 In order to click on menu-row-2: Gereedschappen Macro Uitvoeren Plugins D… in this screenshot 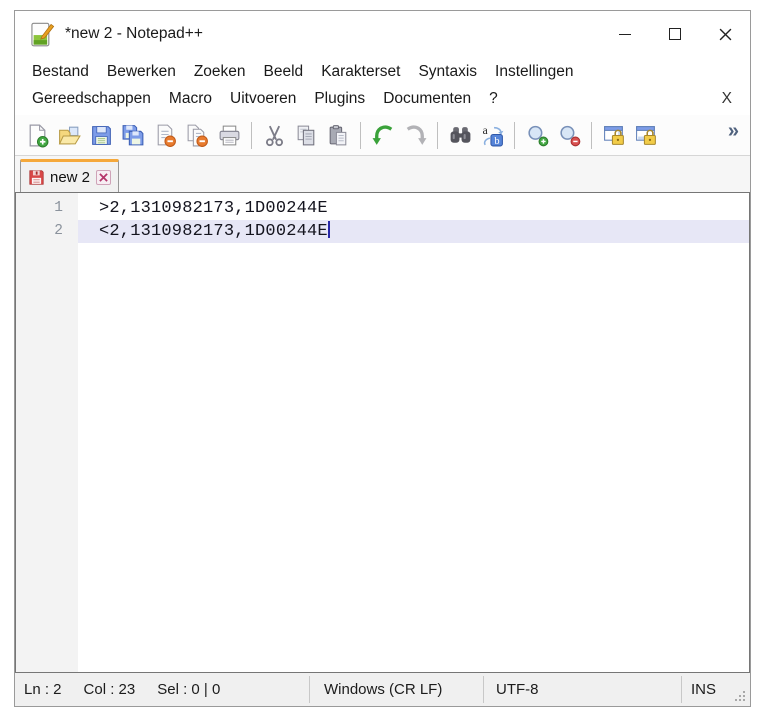, I will do `click(382, 98)`.